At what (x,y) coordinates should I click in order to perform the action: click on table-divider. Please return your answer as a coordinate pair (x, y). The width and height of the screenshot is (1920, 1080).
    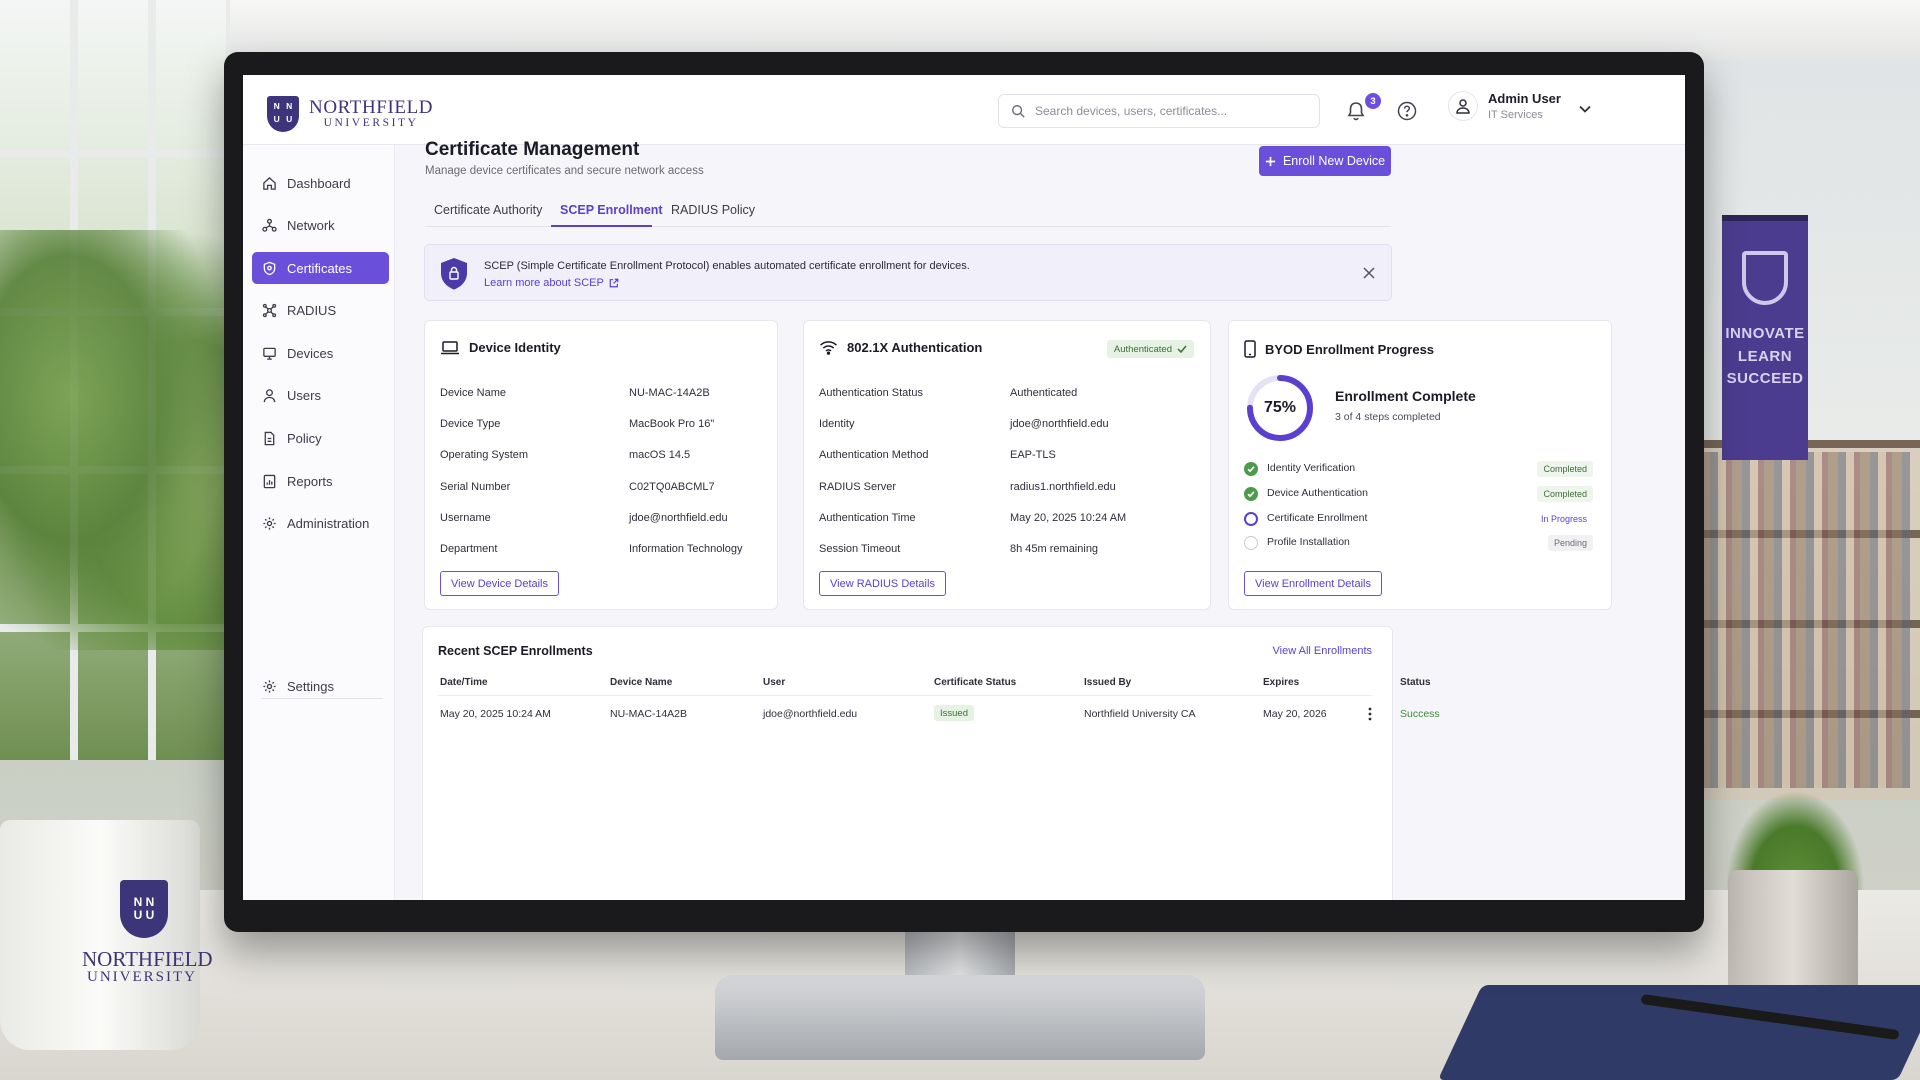
    Looking at the image, I should click on (905, 695).